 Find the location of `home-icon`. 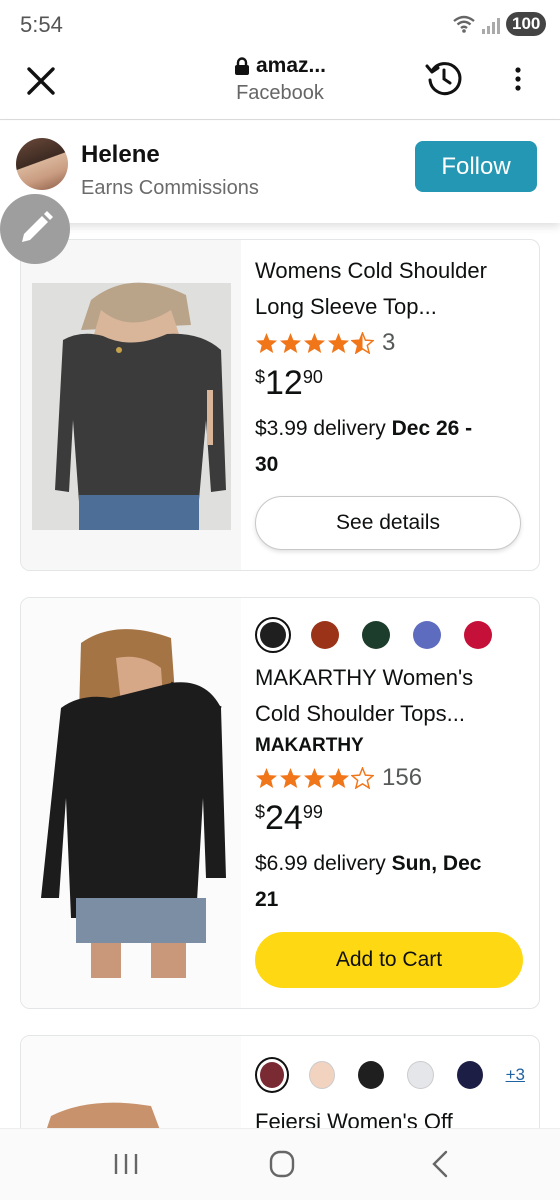

home-icon is located at coordinates (282, 1164).